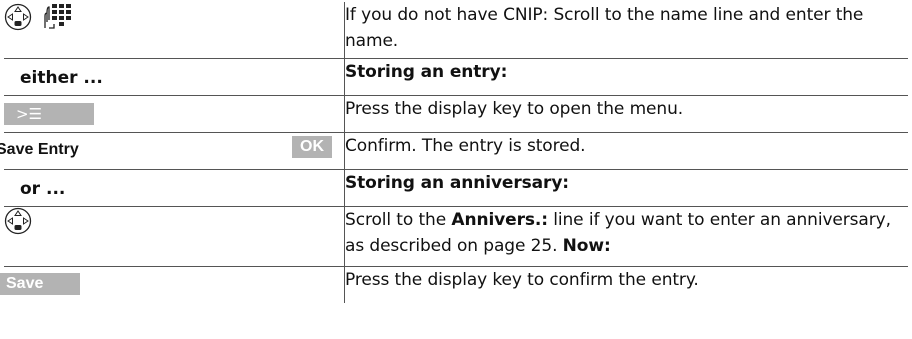 This screenshot has width=912, height=339. Describe the element at coordinates (172, 150) in the screenshot. I see `key-cell: Save Entry OK` at that location.